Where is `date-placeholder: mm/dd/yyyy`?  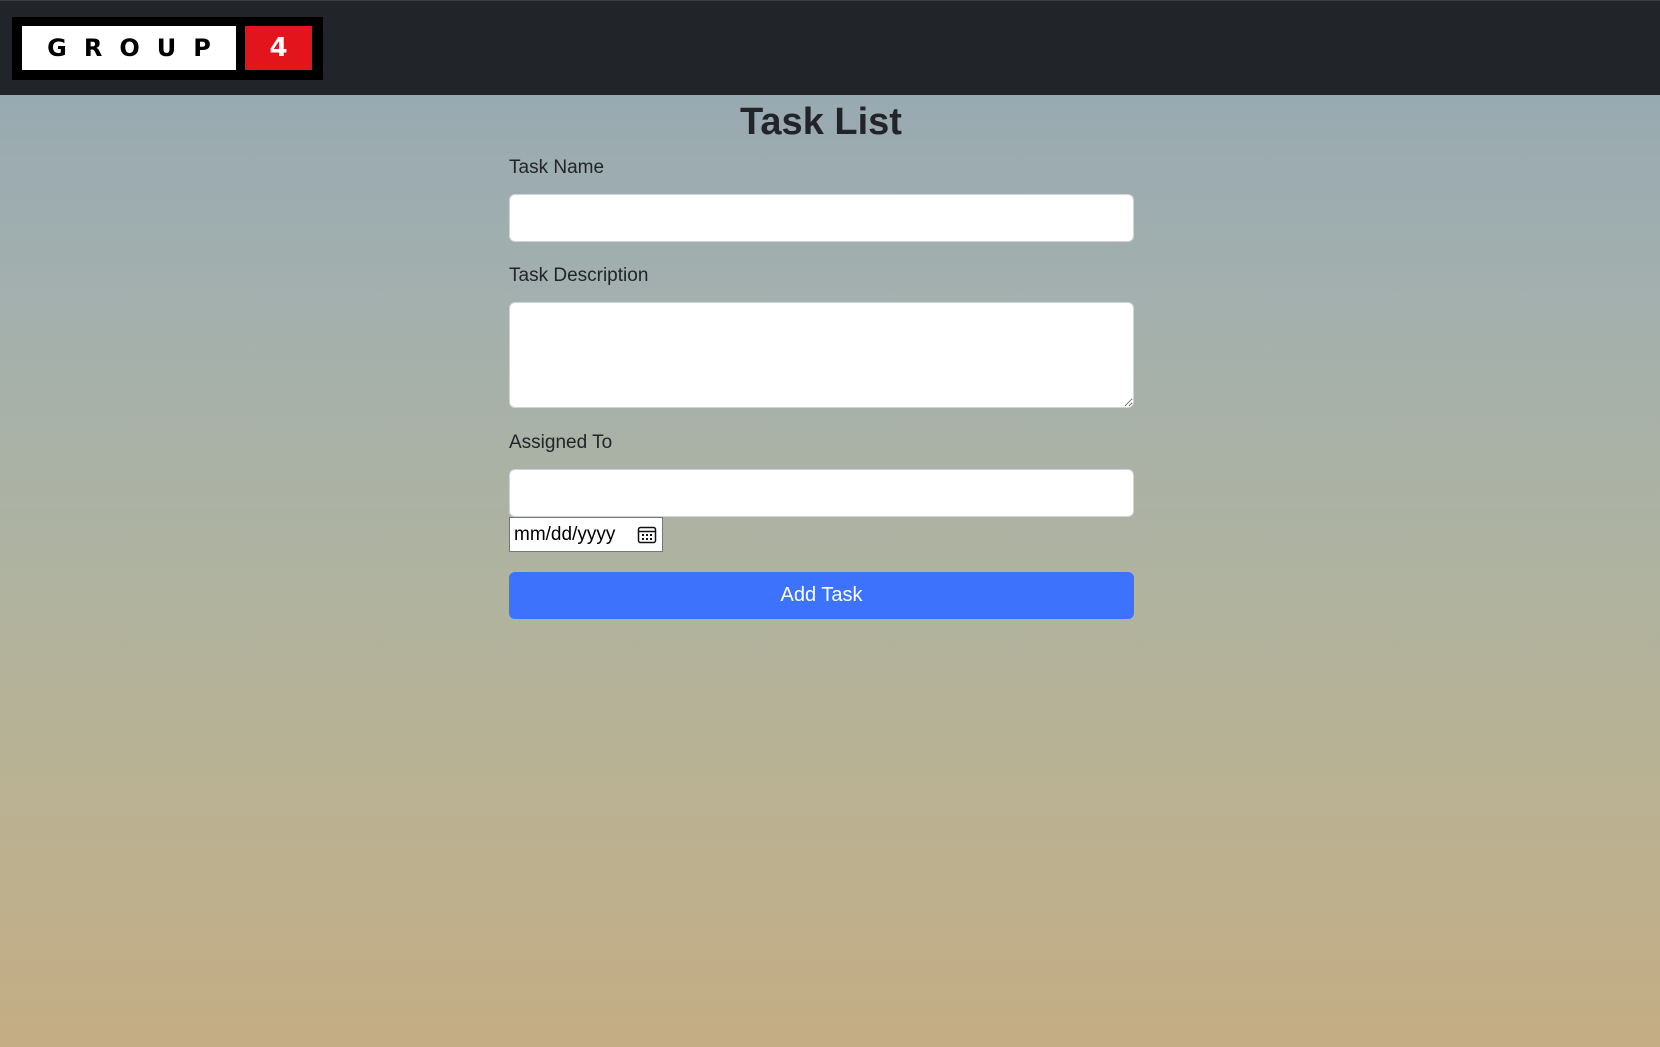
date-placeholder: mm/dd/yyyy is located at coordinates (565, 534).